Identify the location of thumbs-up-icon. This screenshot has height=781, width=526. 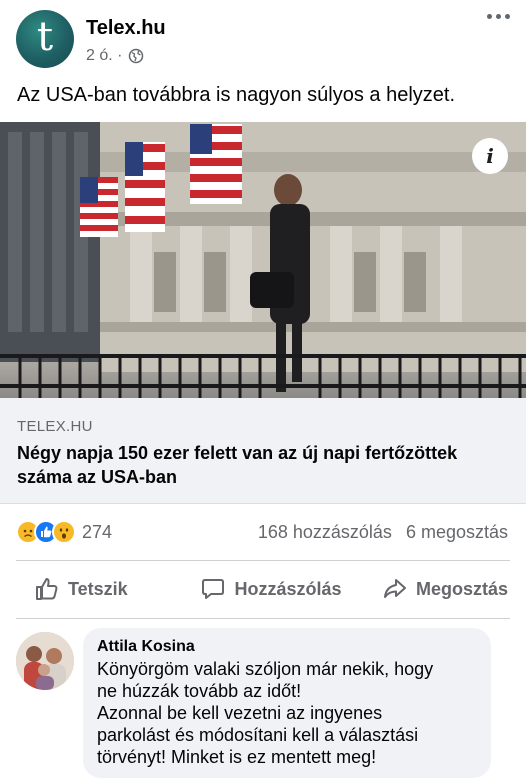
(47, 589).